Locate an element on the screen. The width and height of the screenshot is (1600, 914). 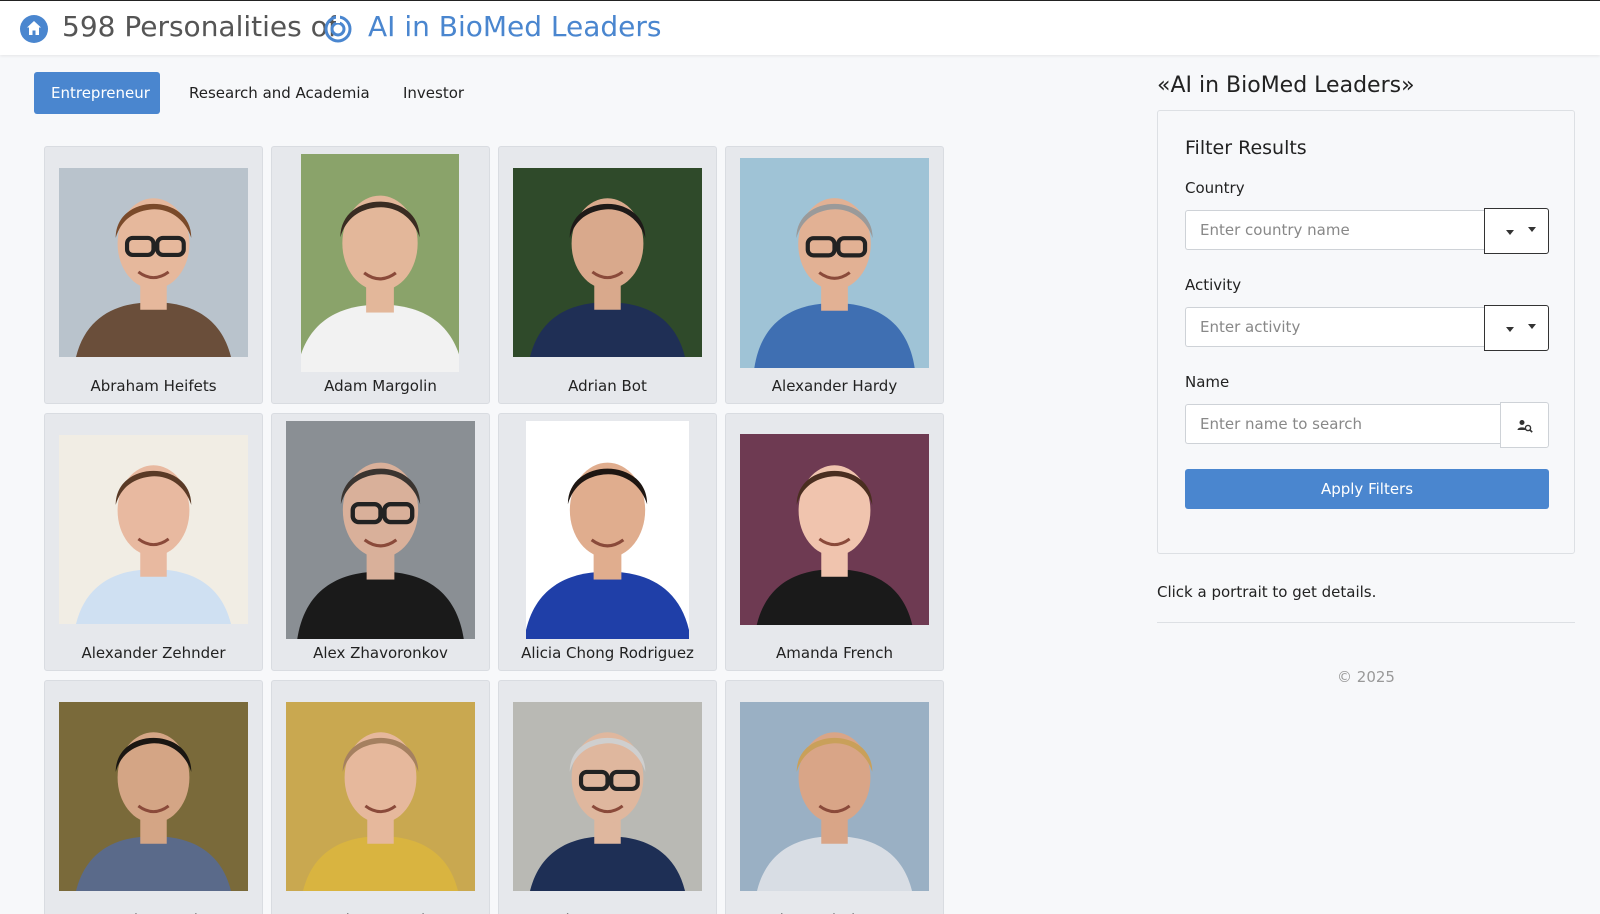
portrait-card: Adrian Bot is located at coordinates (607, 275).